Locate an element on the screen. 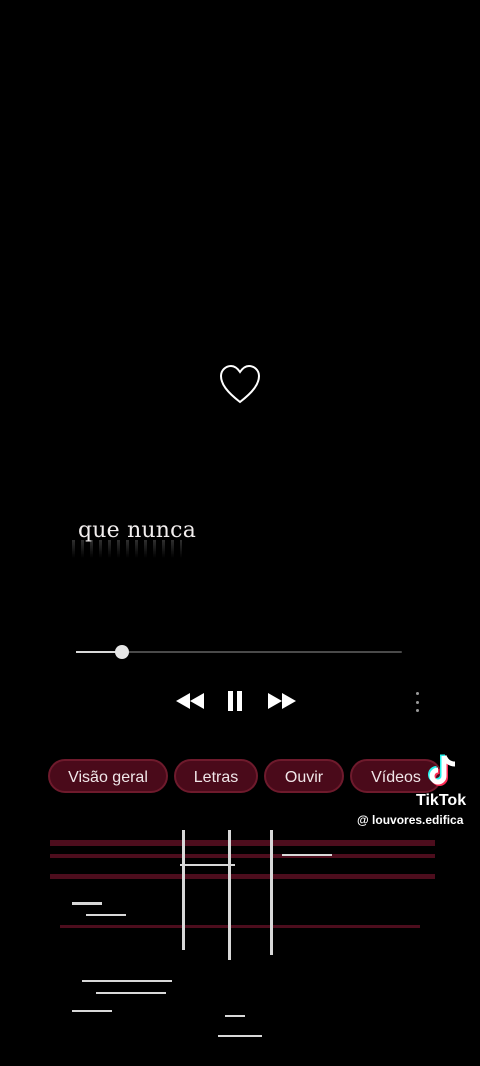 Image resolution: width=480 pixels, height=1066 pixels. lyric-reflection is located at coordinates (127, 549).